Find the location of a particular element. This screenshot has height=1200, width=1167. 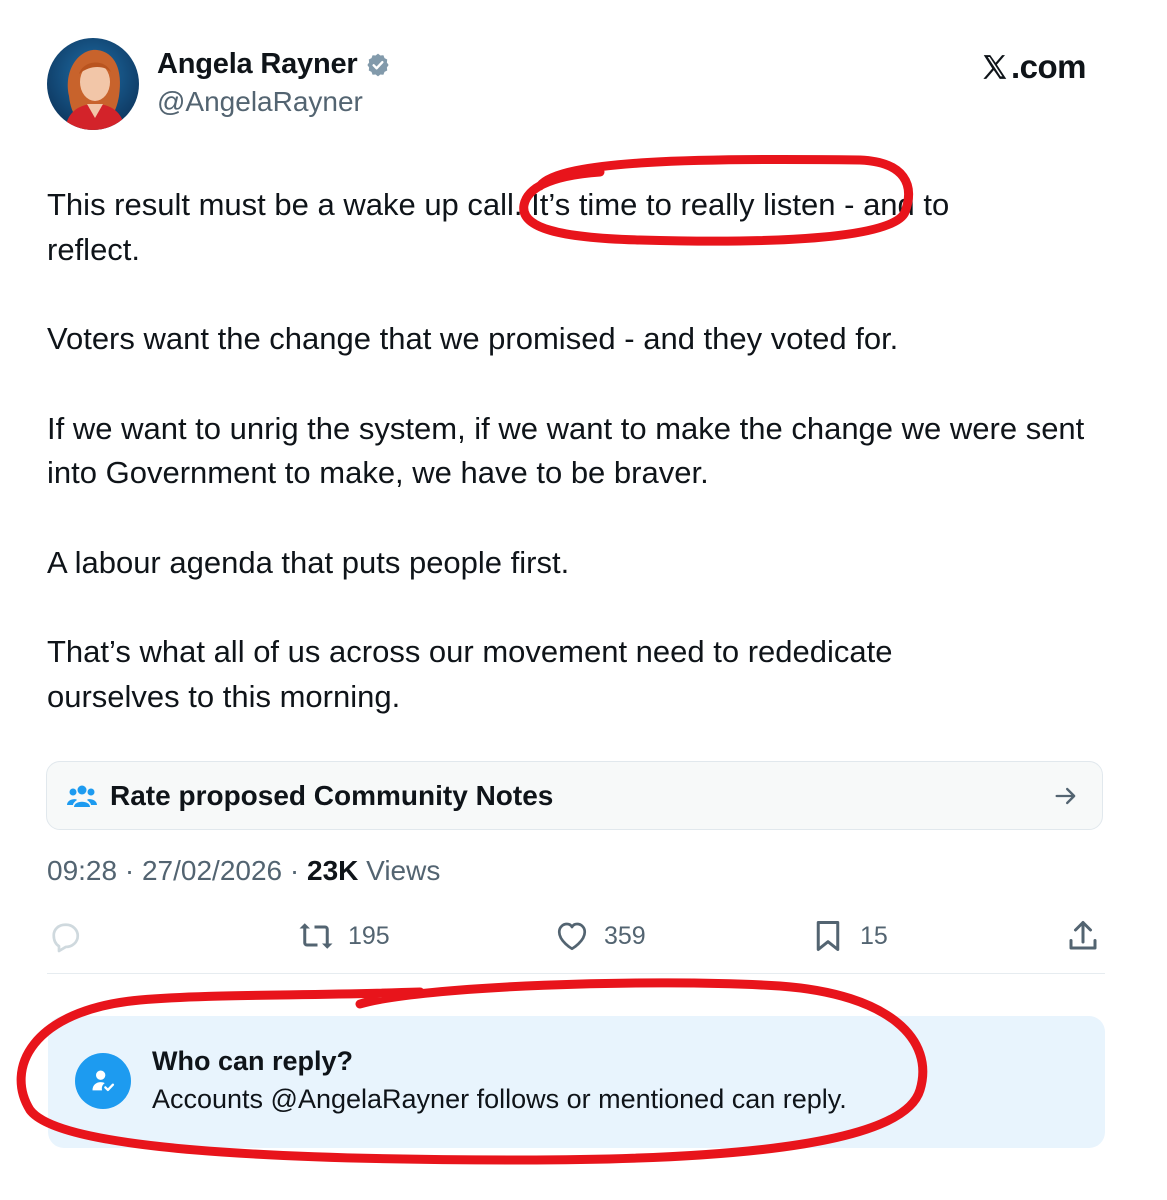

avatar-image is located at coordinates (93, 84).